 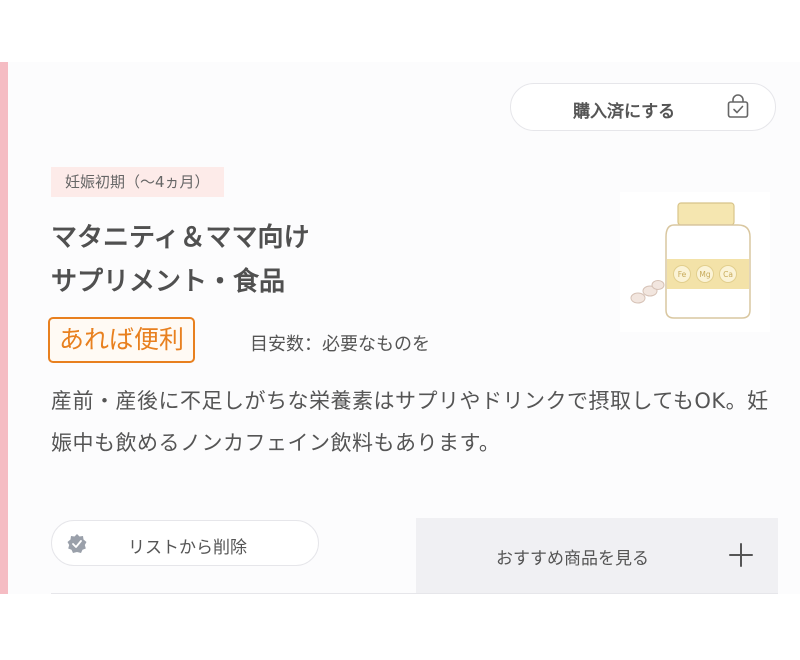 I want to click on need-level-badge: あれば便利, so click(x=122, y=340).